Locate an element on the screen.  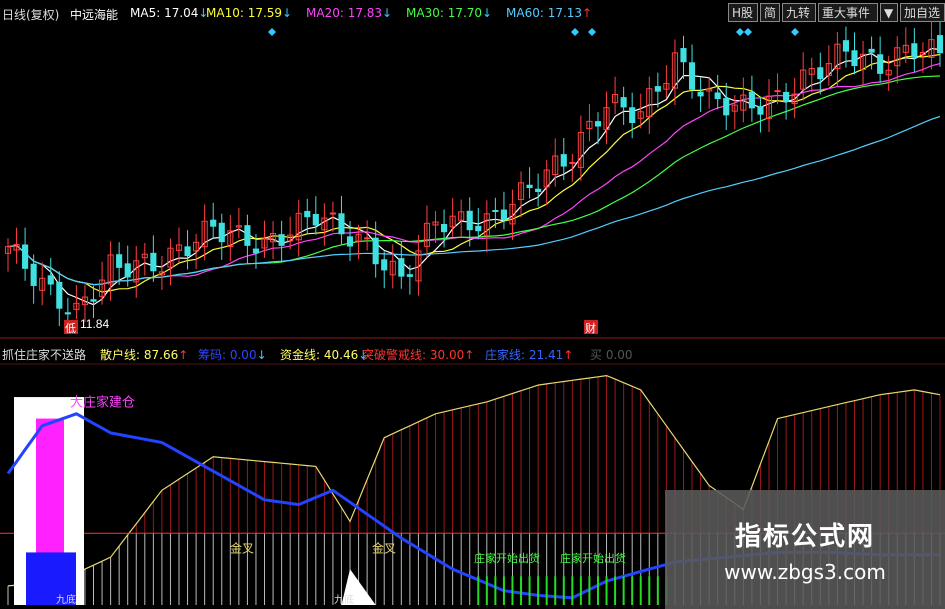
indicator-legend-item: 筹码: 0.00↓ is located at coordinates (232, 354).